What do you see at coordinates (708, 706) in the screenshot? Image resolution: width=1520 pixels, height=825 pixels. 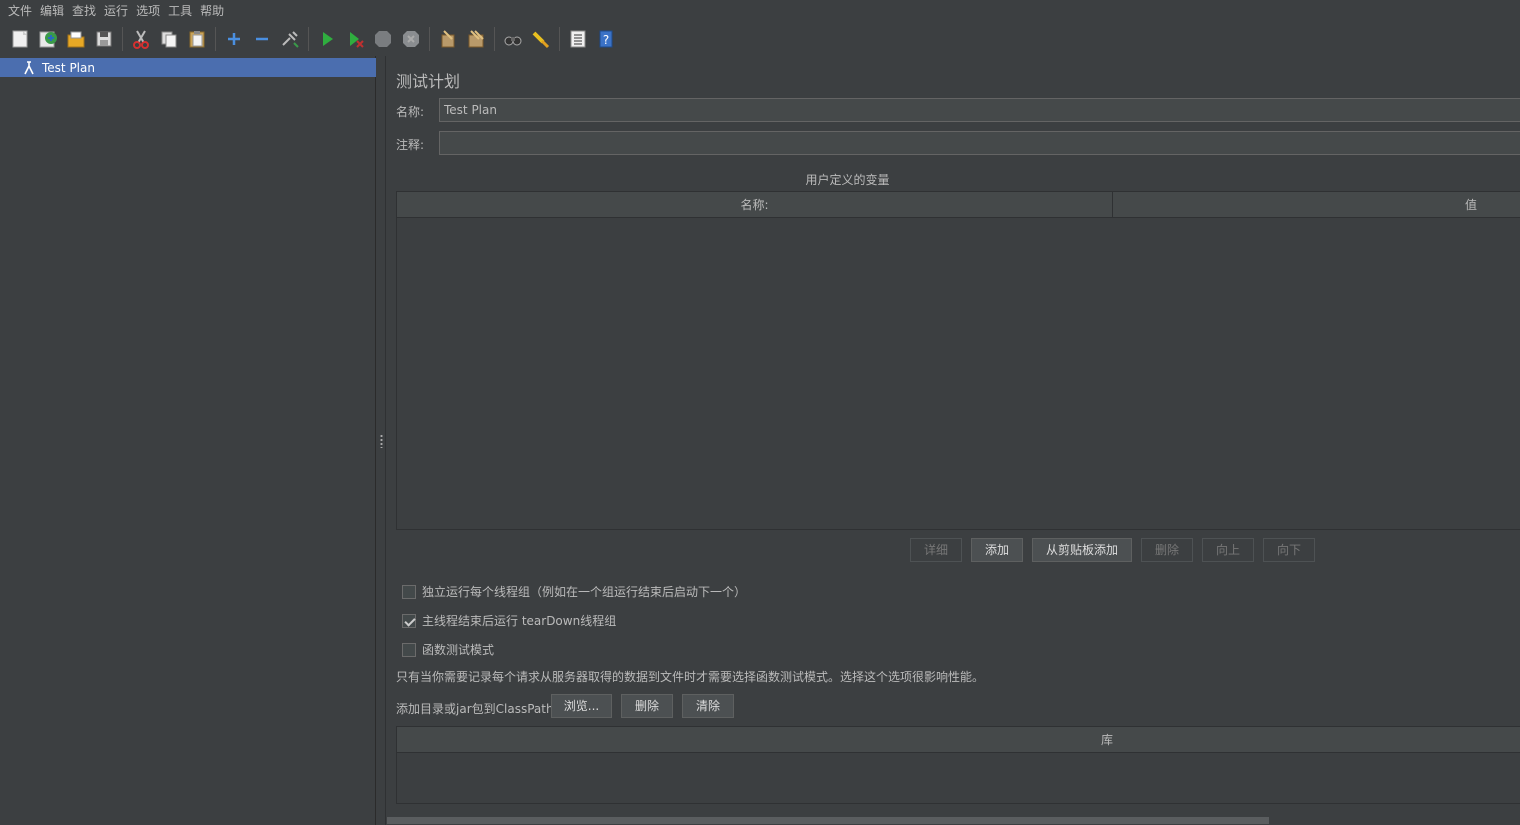 I see `classpath-clear-button: 清除` at bounding box center [708, 706].